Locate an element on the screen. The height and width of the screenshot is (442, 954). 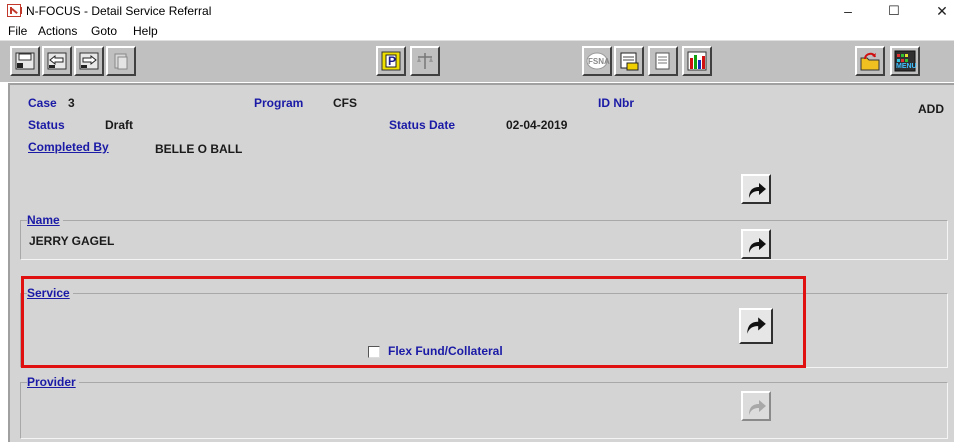
previous-button is located at coordinates (57, 61).